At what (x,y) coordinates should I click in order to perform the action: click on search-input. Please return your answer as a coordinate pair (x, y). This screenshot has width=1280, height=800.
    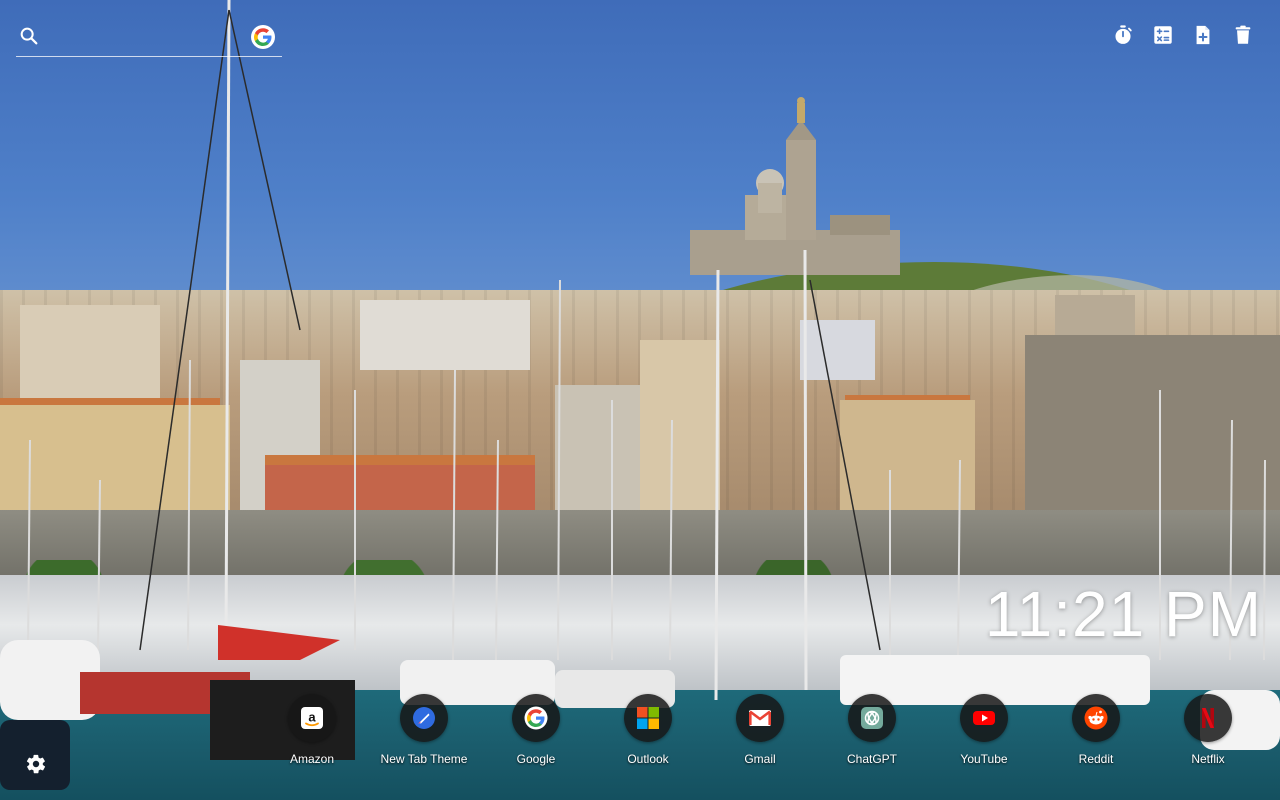
    Looking at the image, I should click on (148, 38).